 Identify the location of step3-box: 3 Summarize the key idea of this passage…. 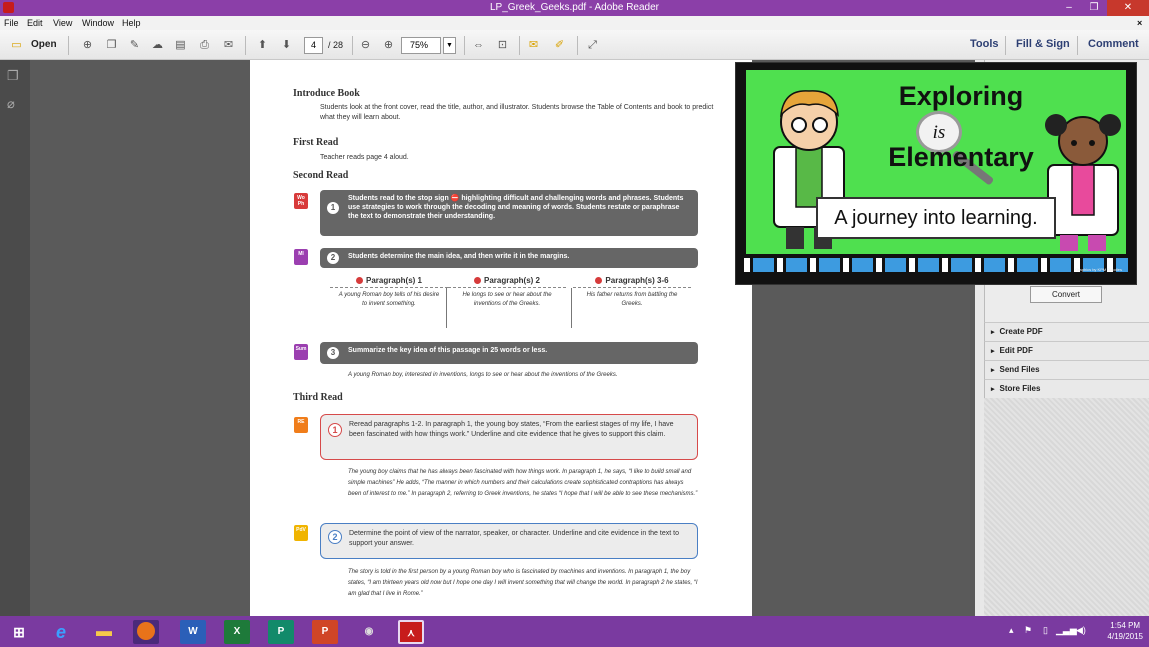
(509, 353).